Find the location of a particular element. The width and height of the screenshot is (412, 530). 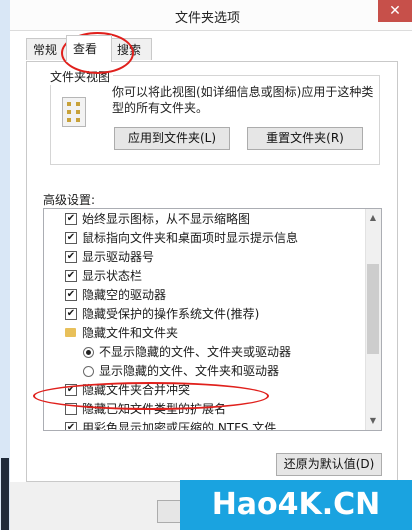

advanced-setting-label: 隐藏空的驱动器 is located at coordinates (124, 295).